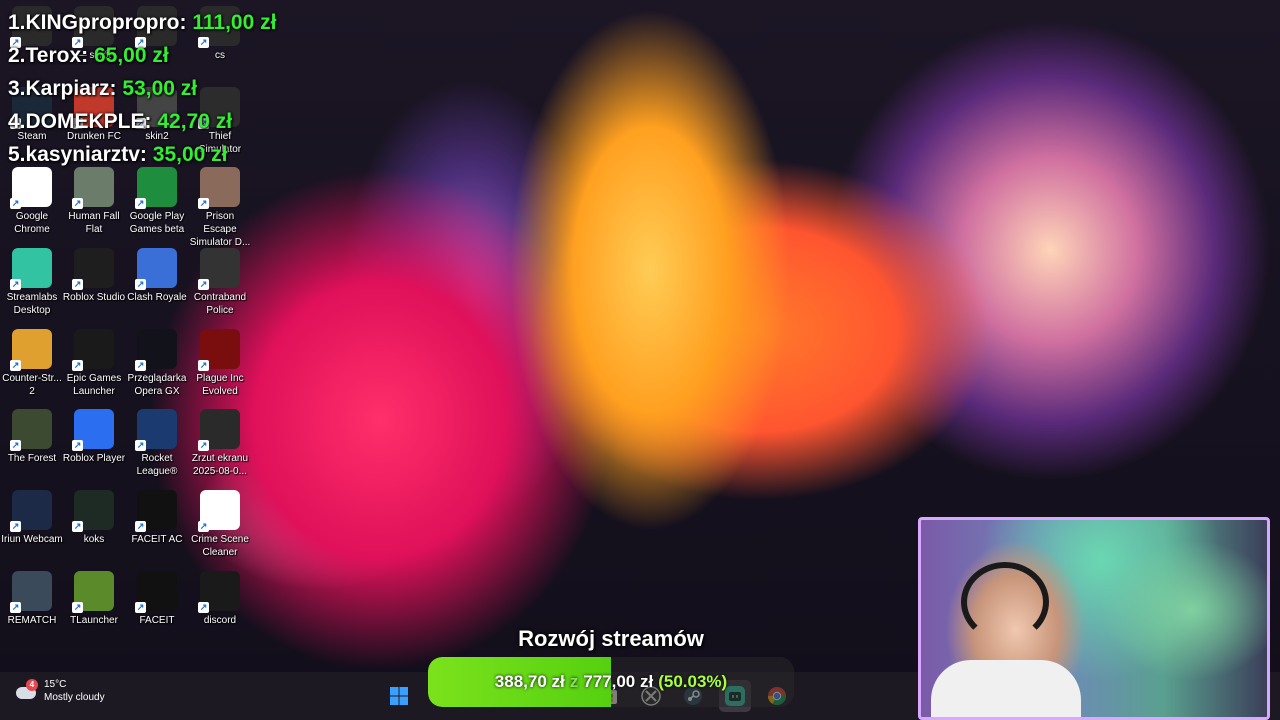 This screenshot has width=1280, height=720. Describe the element at coordinates (157, 599) in the screenshot. I see `desktop-icon: ↗ FACEIT` at that location.